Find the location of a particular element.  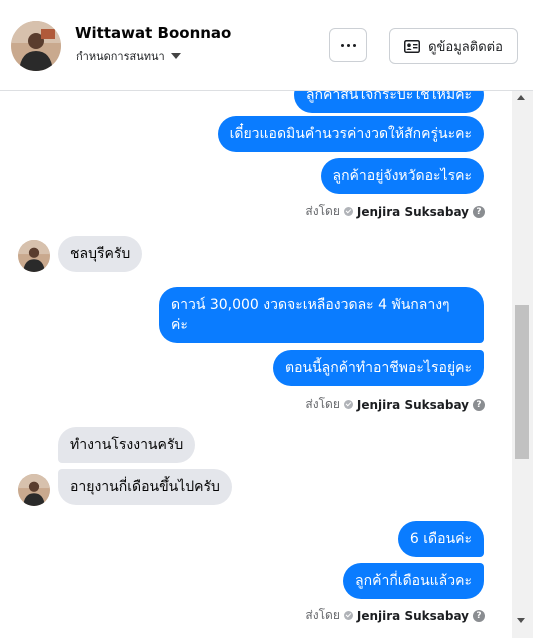

incoming-message: ทำงานโรงงานครับ is located at coordinates (127, 445).